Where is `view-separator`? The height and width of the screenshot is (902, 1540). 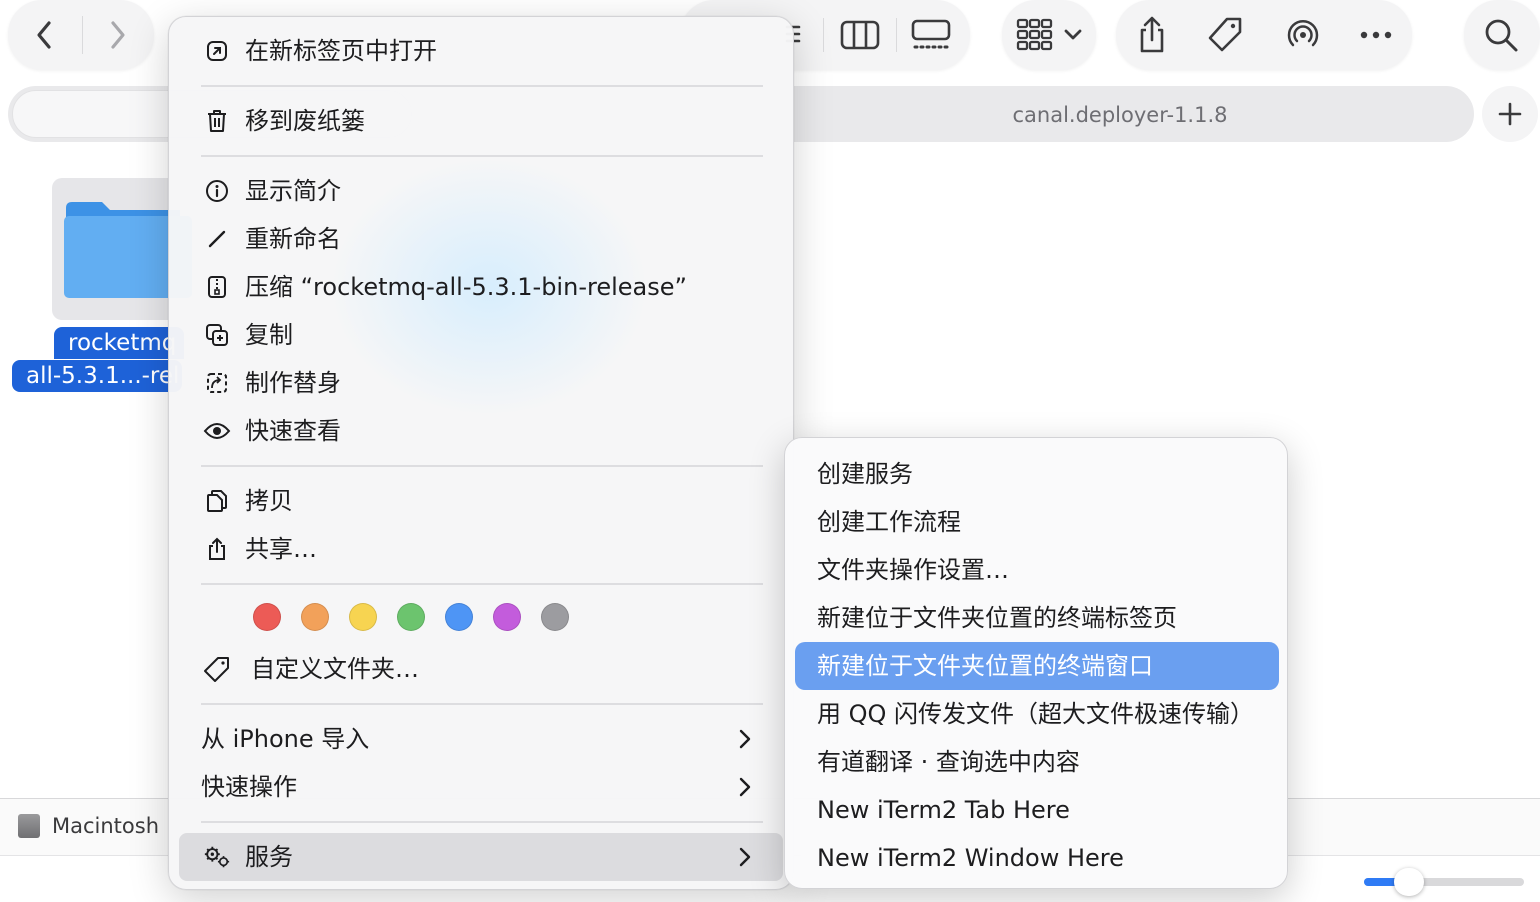 view-separator is located at coordinates (823, 35).